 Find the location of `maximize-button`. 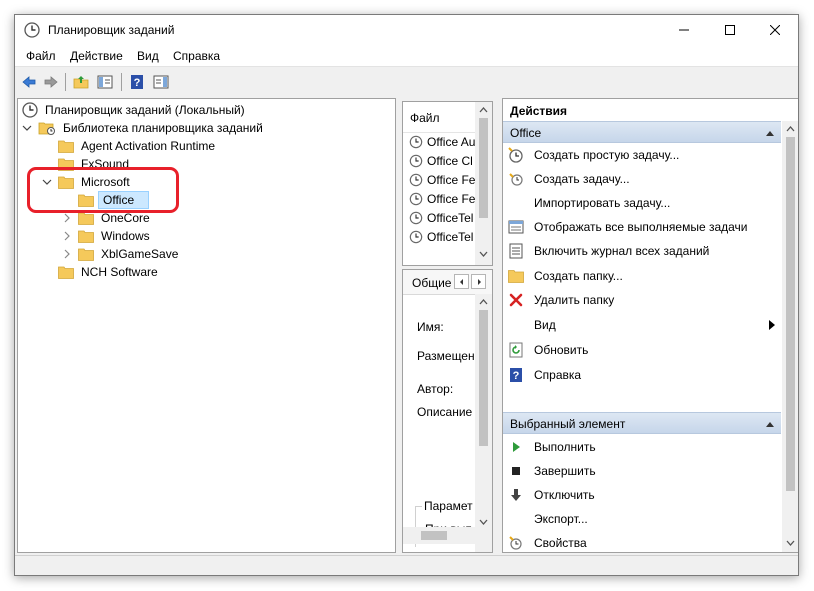

maximize-button is located at coordinates (730, 30).